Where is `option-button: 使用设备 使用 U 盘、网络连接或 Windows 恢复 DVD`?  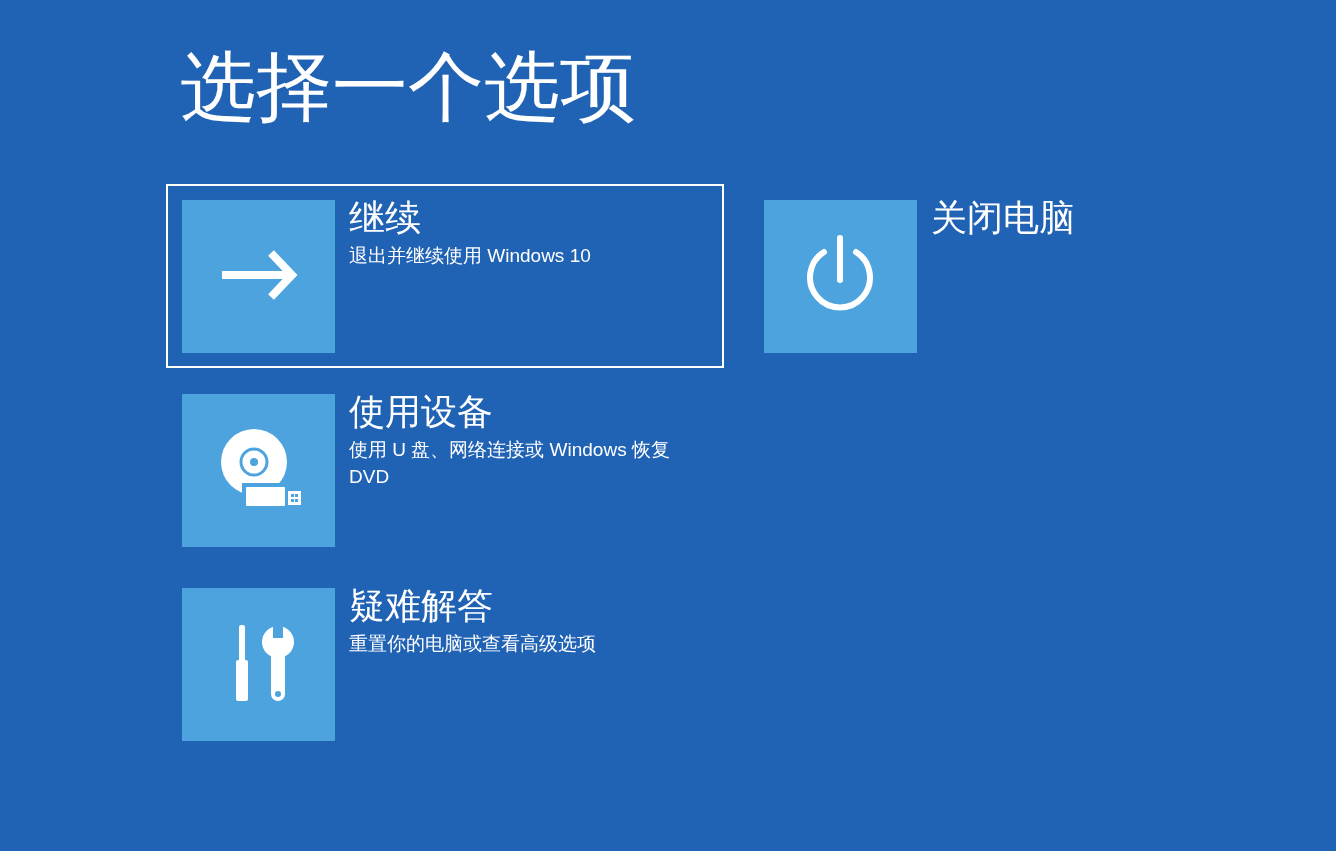
option-button: 使用设备 使用 U 盘、网络连接或 Windows 恢复 DVD is located at coordinates (445, 470).